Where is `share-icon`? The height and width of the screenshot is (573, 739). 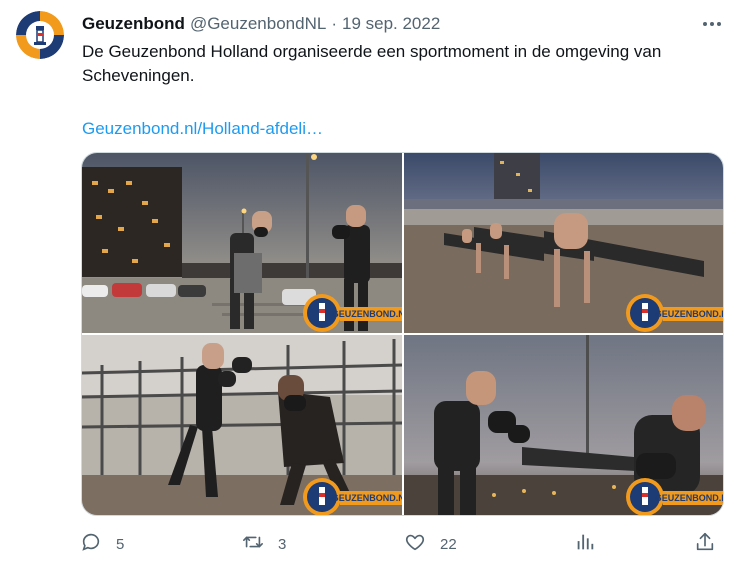 share-icon is located at coordinates (705, 544).